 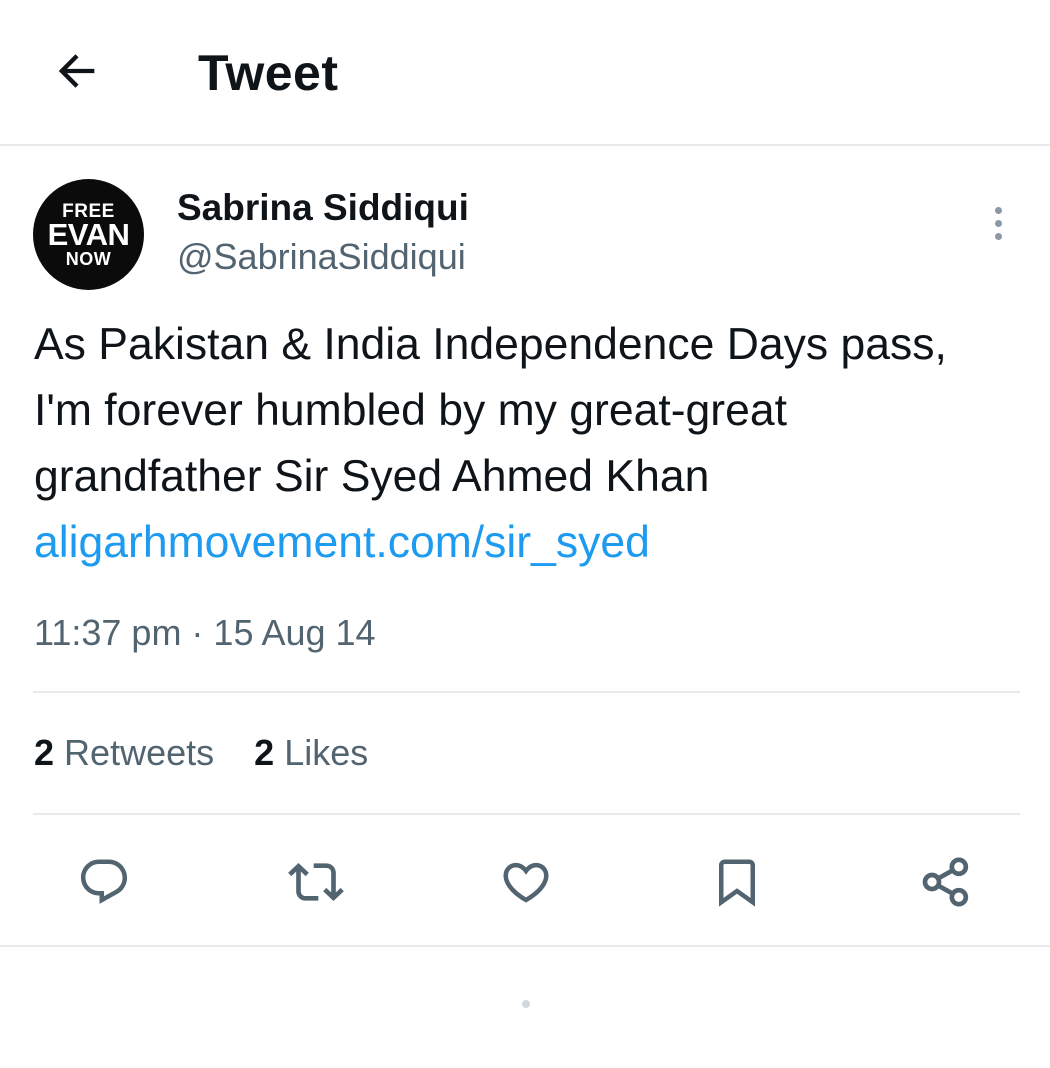 I want to click on reply-icon, so click(x=104, y=881).